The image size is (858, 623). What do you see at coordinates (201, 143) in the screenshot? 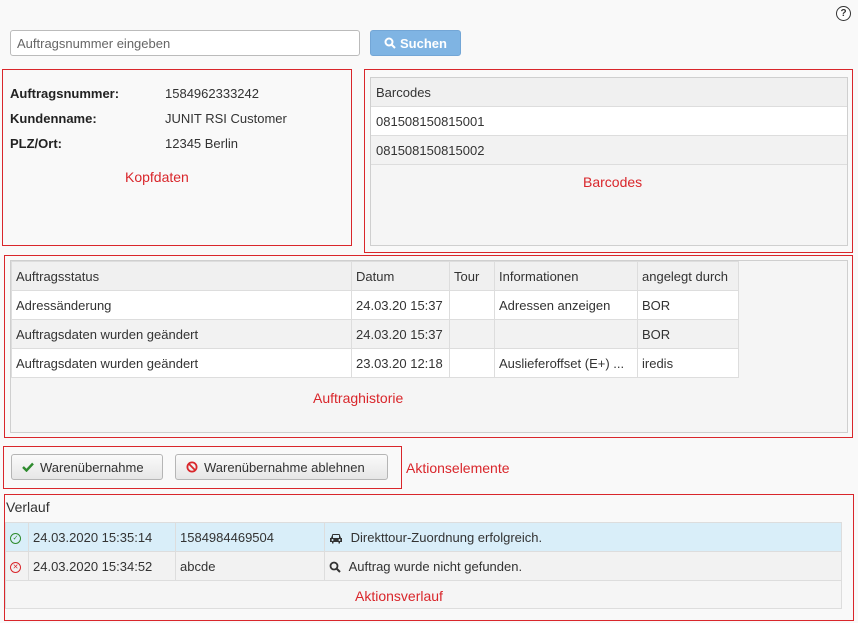
I see `zip-city-value: 12345 Berlin` at bounding box center [201, 143].